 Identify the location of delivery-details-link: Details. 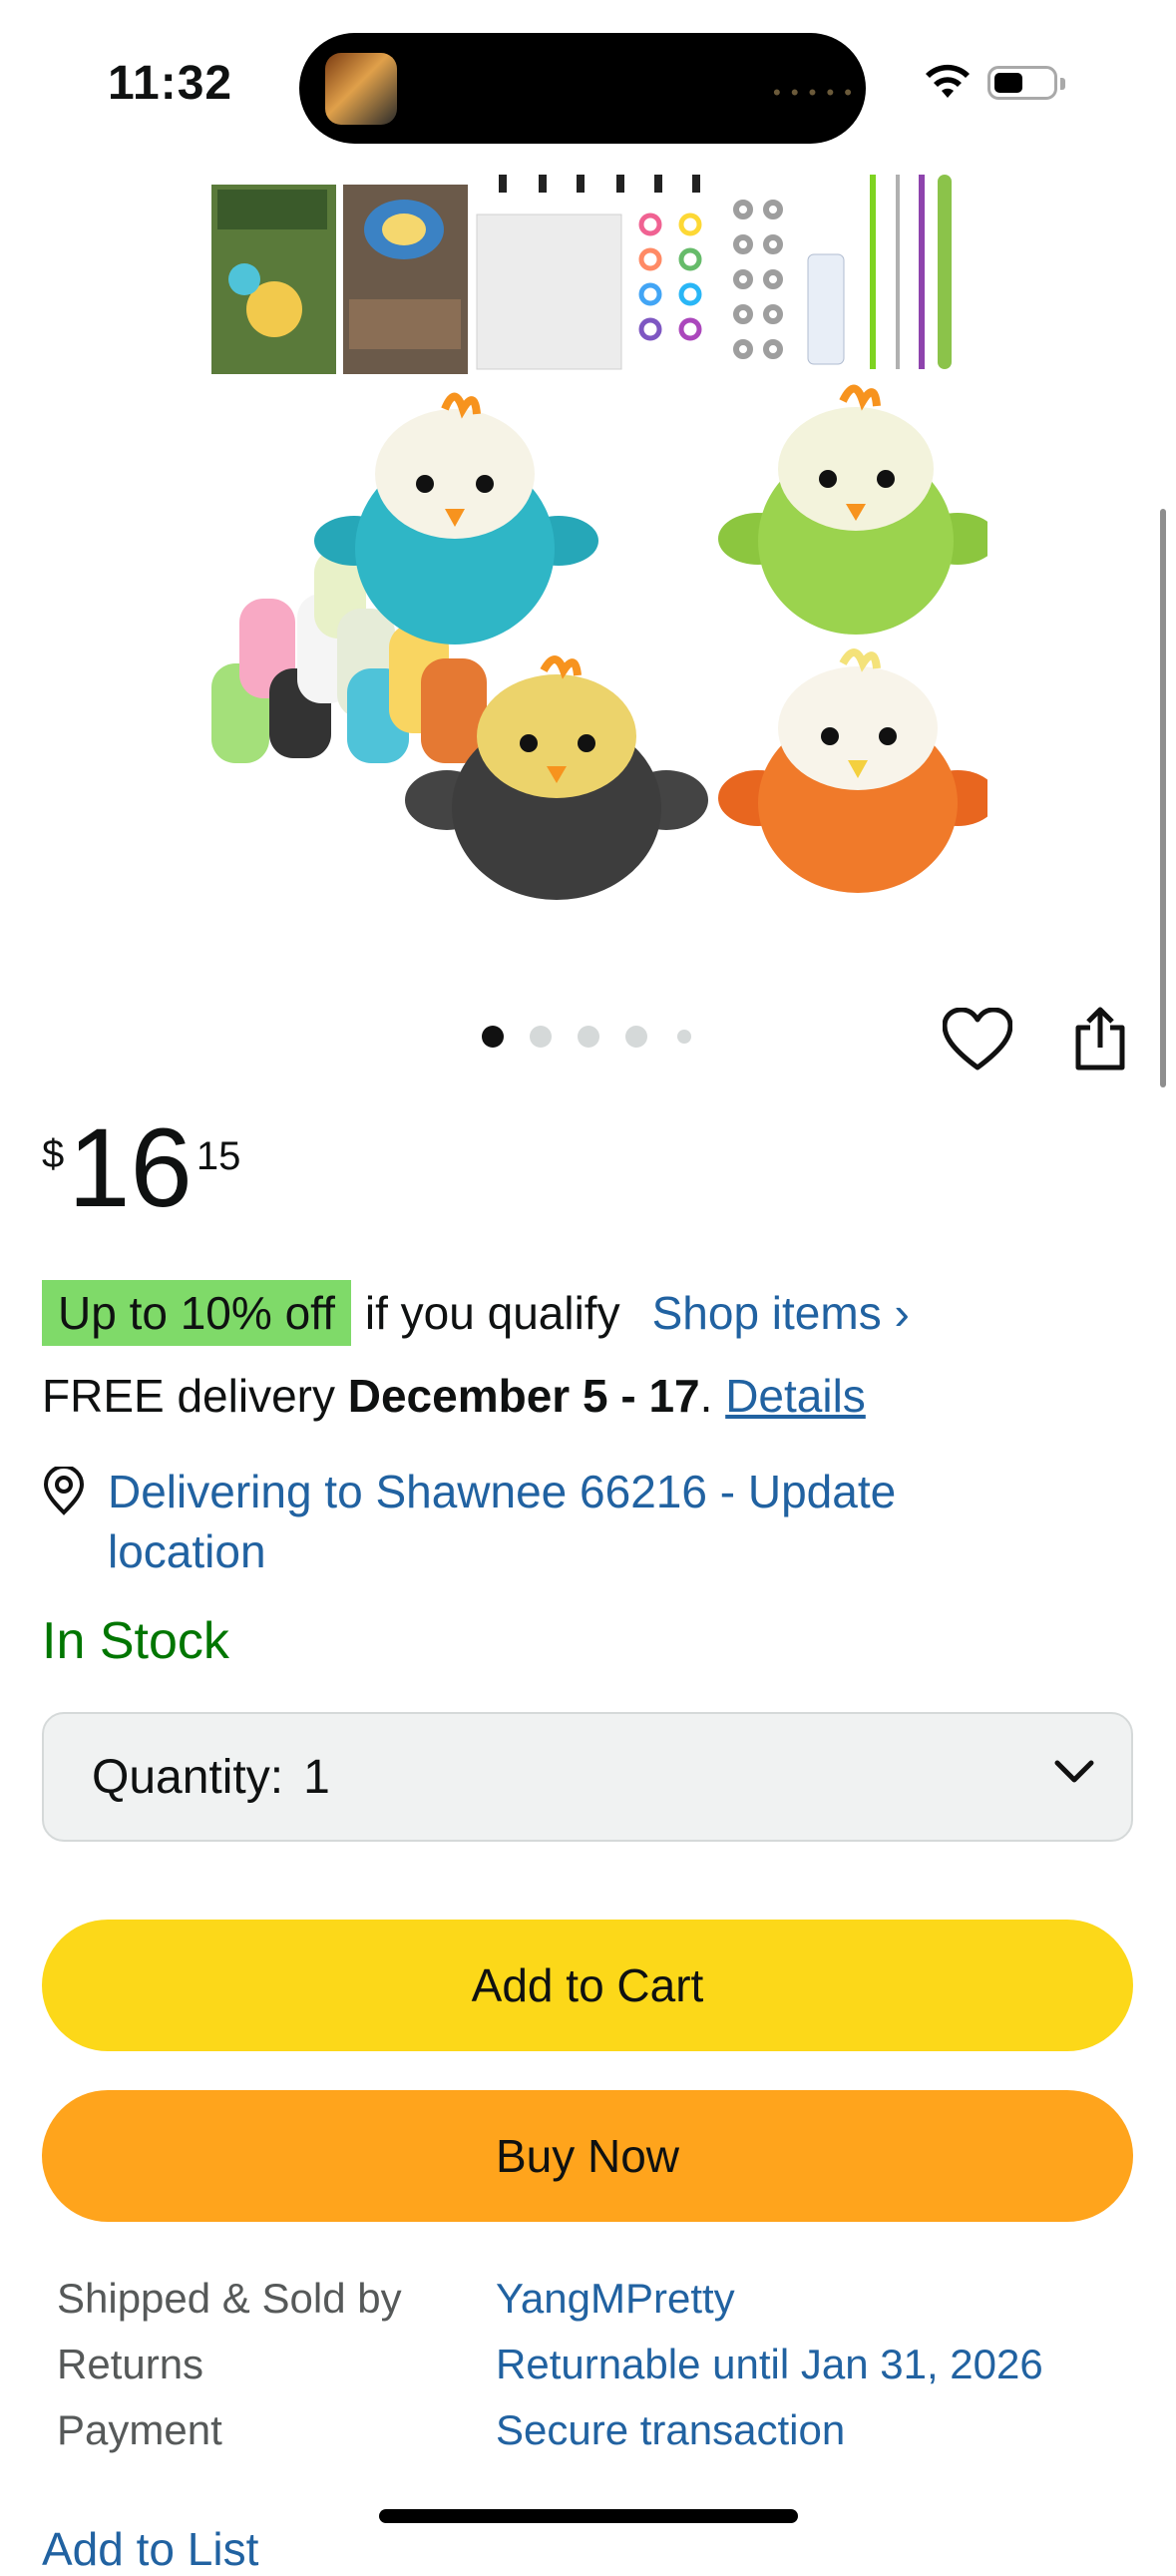
(796, 1396).